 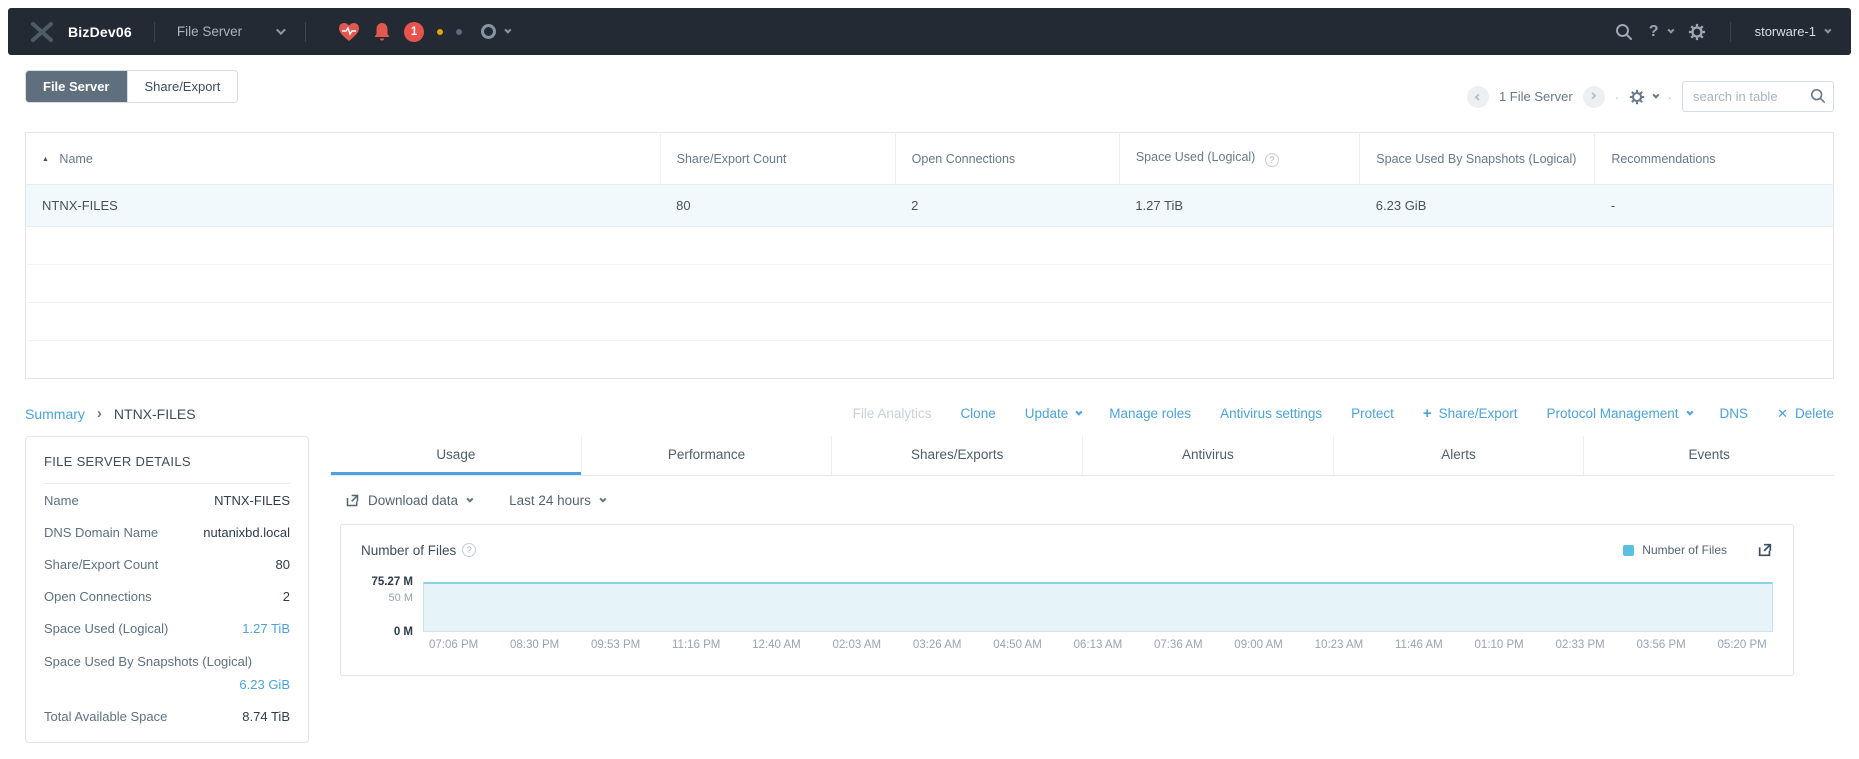 I want to click on alert-count-badge: 1, so click(x=414, y=31).